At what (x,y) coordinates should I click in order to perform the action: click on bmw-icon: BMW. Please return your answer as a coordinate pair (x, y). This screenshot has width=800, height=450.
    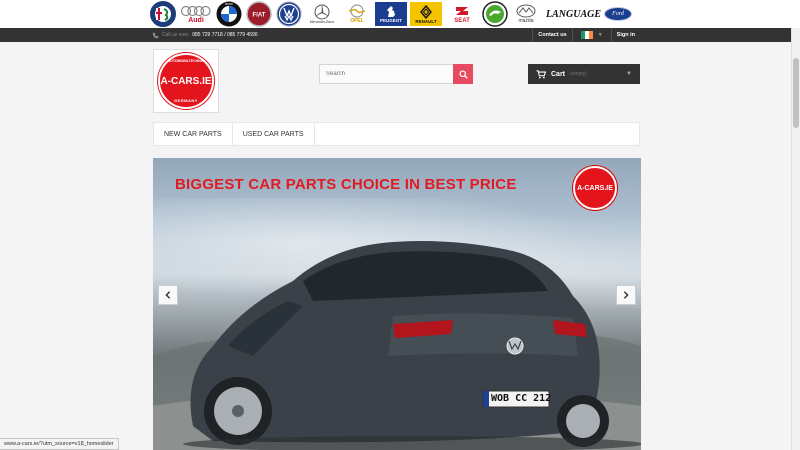
    Looking at the image, I should click on (229, 14).